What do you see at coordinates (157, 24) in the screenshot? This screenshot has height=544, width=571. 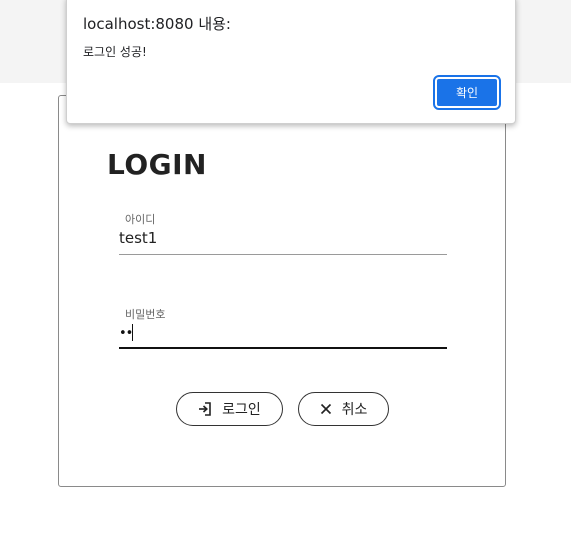 I see `dialog-title: localhost:8080 내용:` at bounding box center [157, 24].